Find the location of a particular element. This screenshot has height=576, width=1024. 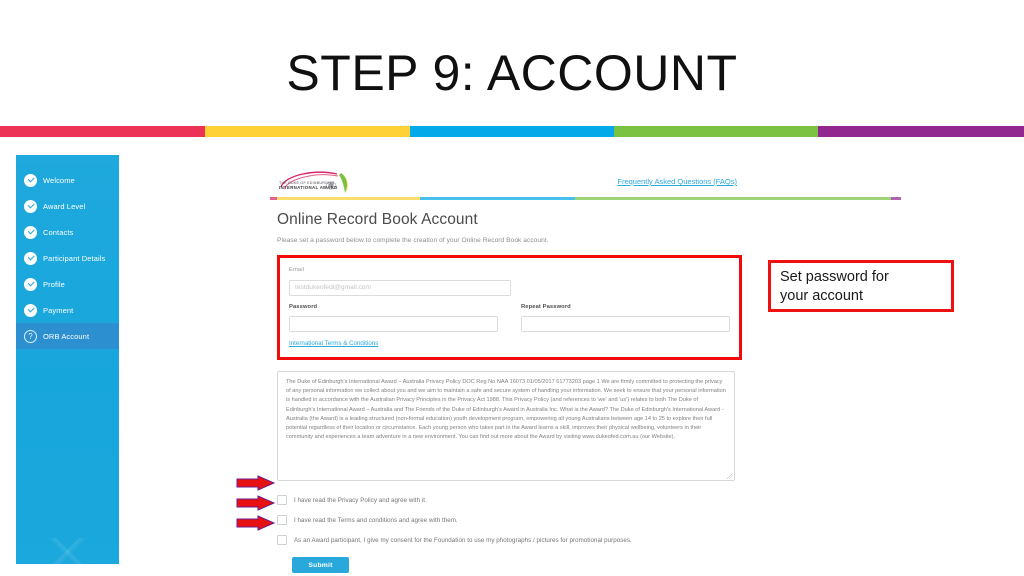

sidebar-item-label: Participant Details is located at coordinates (74, 258).